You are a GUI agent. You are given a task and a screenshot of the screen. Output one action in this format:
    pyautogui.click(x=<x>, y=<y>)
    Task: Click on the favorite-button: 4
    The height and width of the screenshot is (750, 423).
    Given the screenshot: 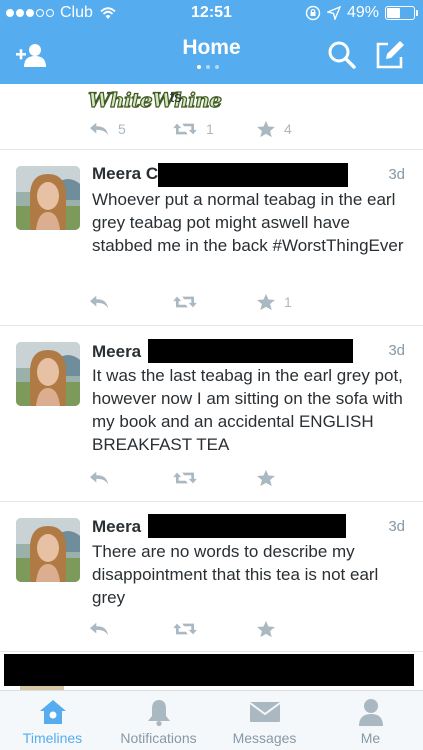 What is the action you would take?
    pyautogui.click(x=274, y=129)
    